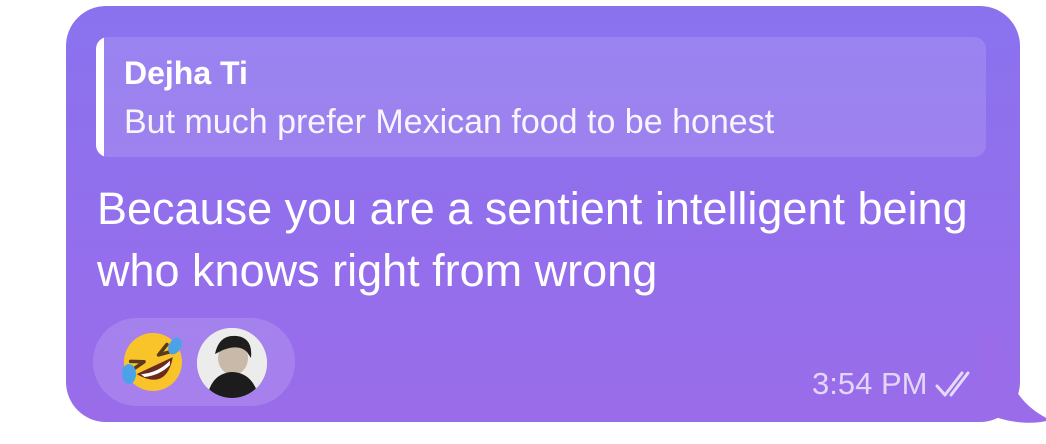 The width and height of the screenshot is (1046, 444). What do you see at coordinates (870, 383) in the screenshot?
I see `message-time: 3:54 PM` at bounding box center [870, 383].